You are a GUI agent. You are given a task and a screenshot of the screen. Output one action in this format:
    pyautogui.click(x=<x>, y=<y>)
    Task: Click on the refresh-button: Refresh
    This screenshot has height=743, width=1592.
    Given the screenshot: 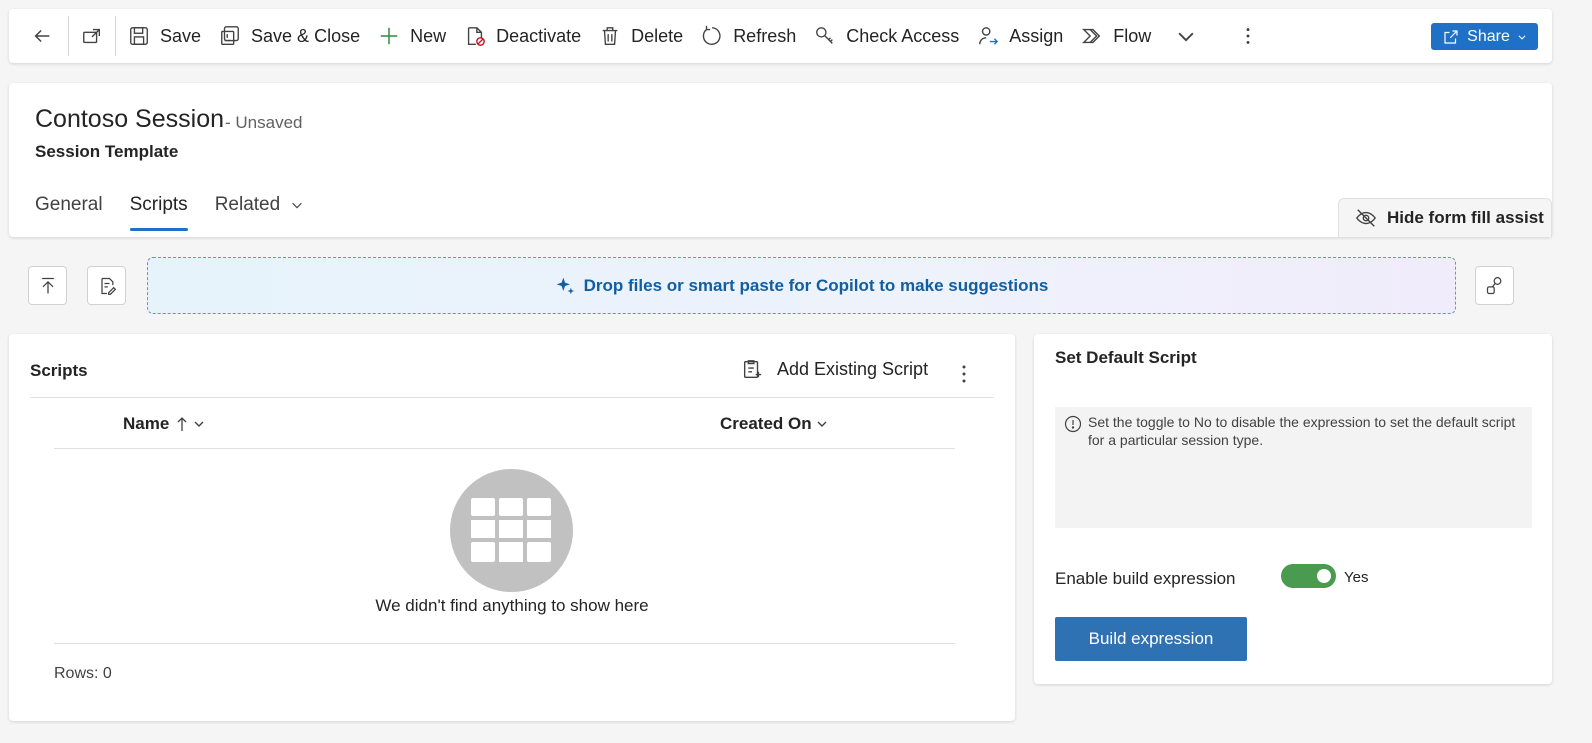 What is the action you would take?
    pyautogui.click(x=748, y=36)
    